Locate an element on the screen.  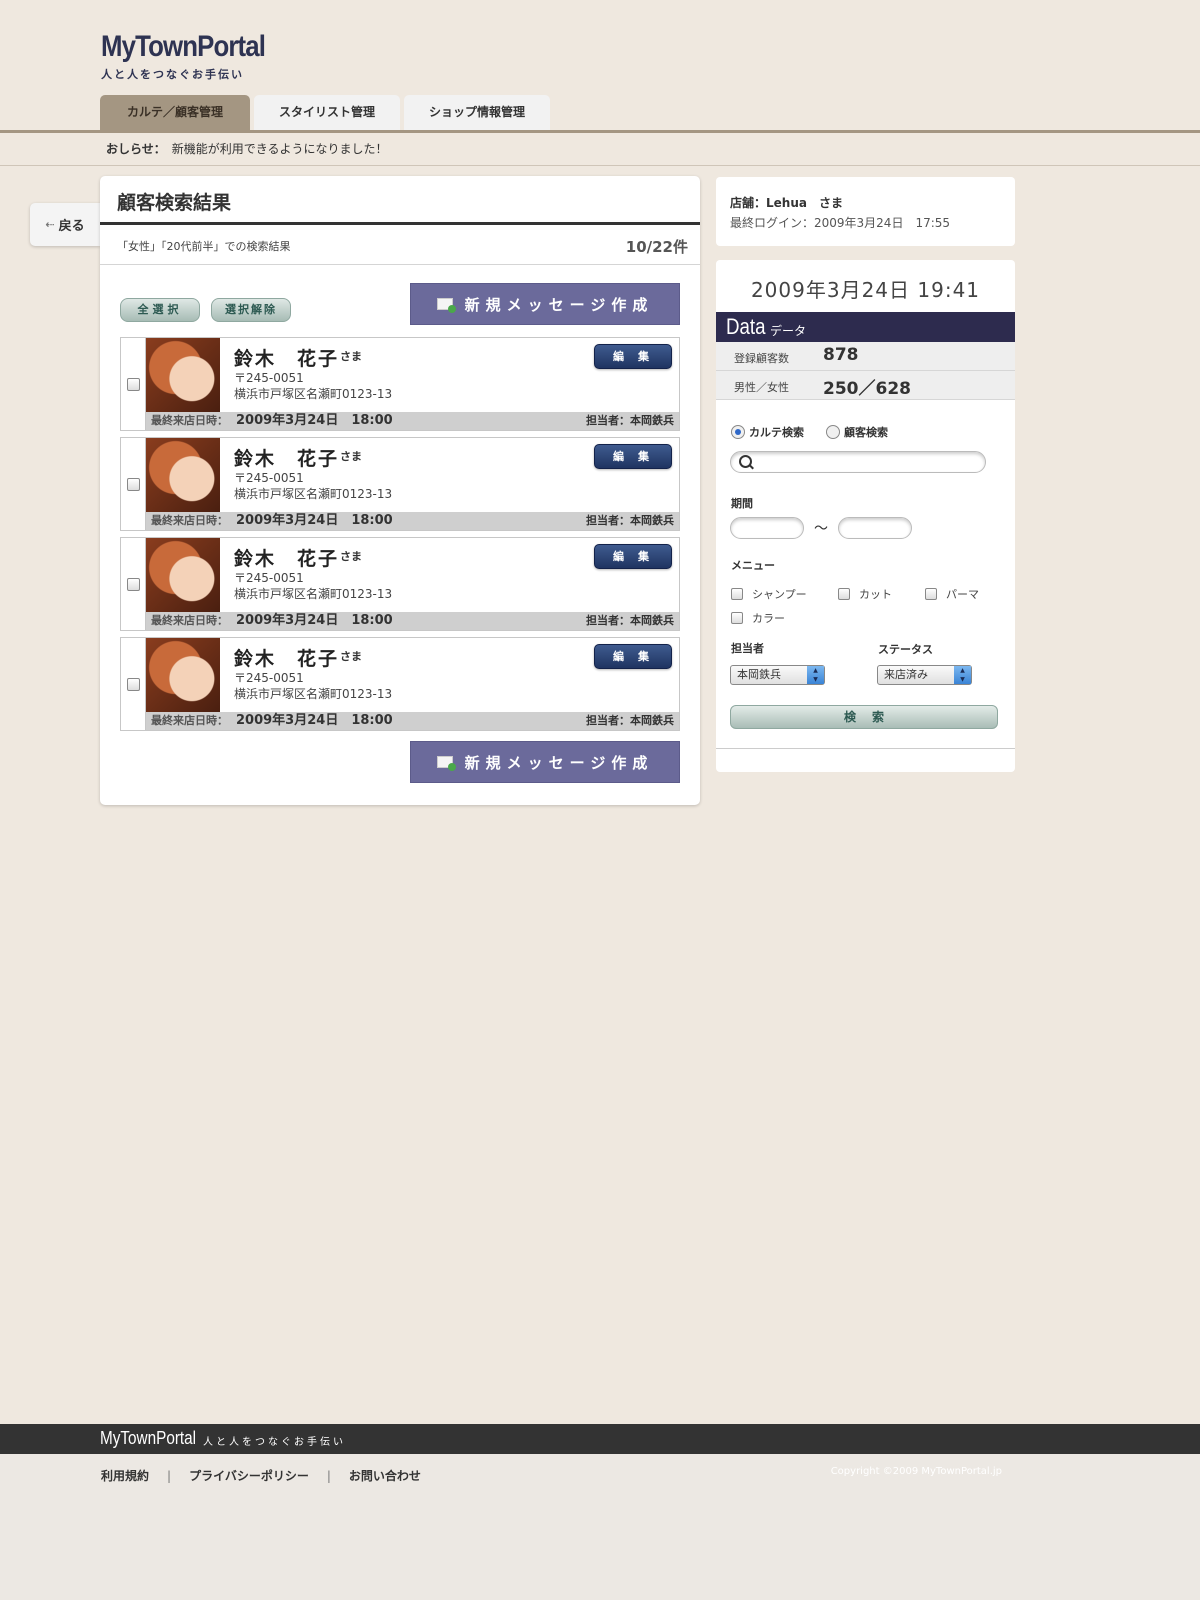
panel-divider is located at coordinates (865, 748).